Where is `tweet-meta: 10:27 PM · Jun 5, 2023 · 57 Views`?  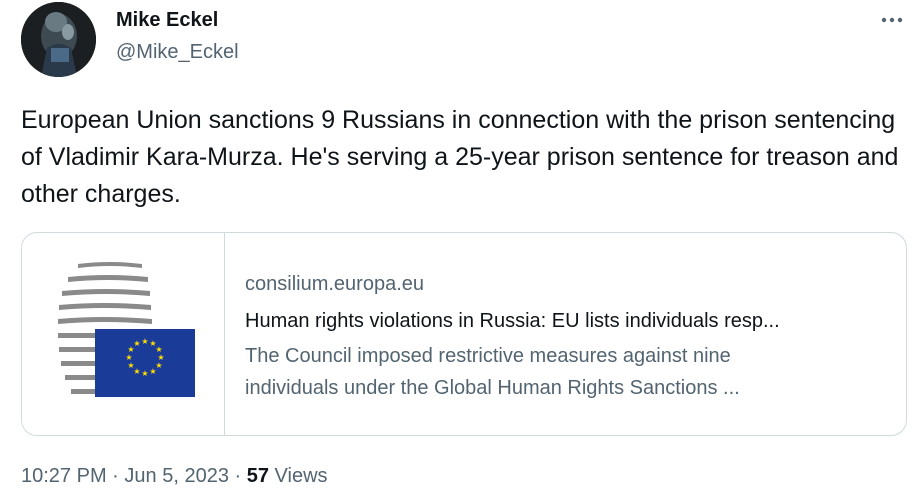
tweet-meta: 10:27 PM · Jun 5, 2023 · 57 Views is located at coordinates (174, 476).